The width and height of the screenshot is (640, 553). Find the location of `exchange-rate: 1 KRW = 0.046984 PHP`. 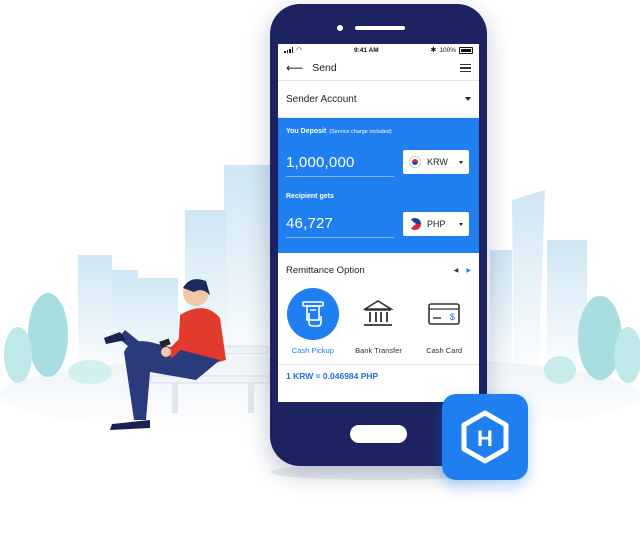

exchange-rate: 1 KRW = 0.046984 PHP is located at coordinates (378, 375).